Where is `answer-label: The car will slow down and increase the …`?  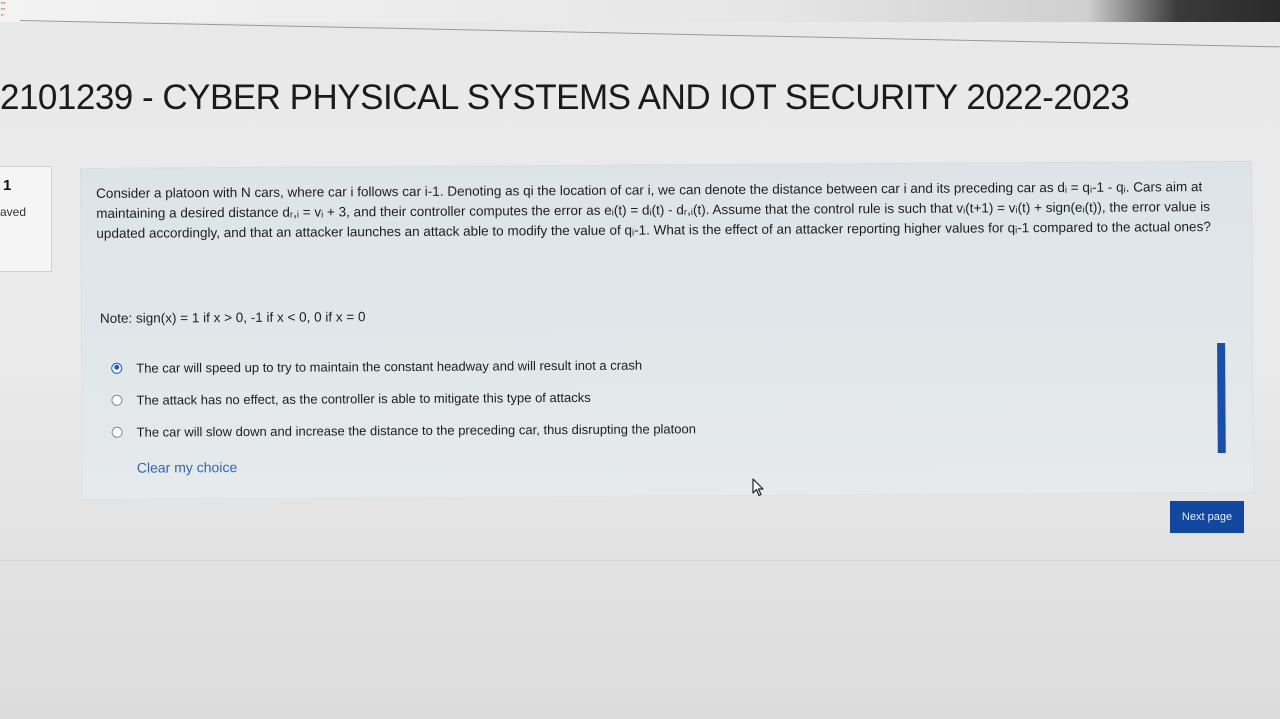
answer-label: The car will slow down and increase the … is located at coordinates (416, 430).